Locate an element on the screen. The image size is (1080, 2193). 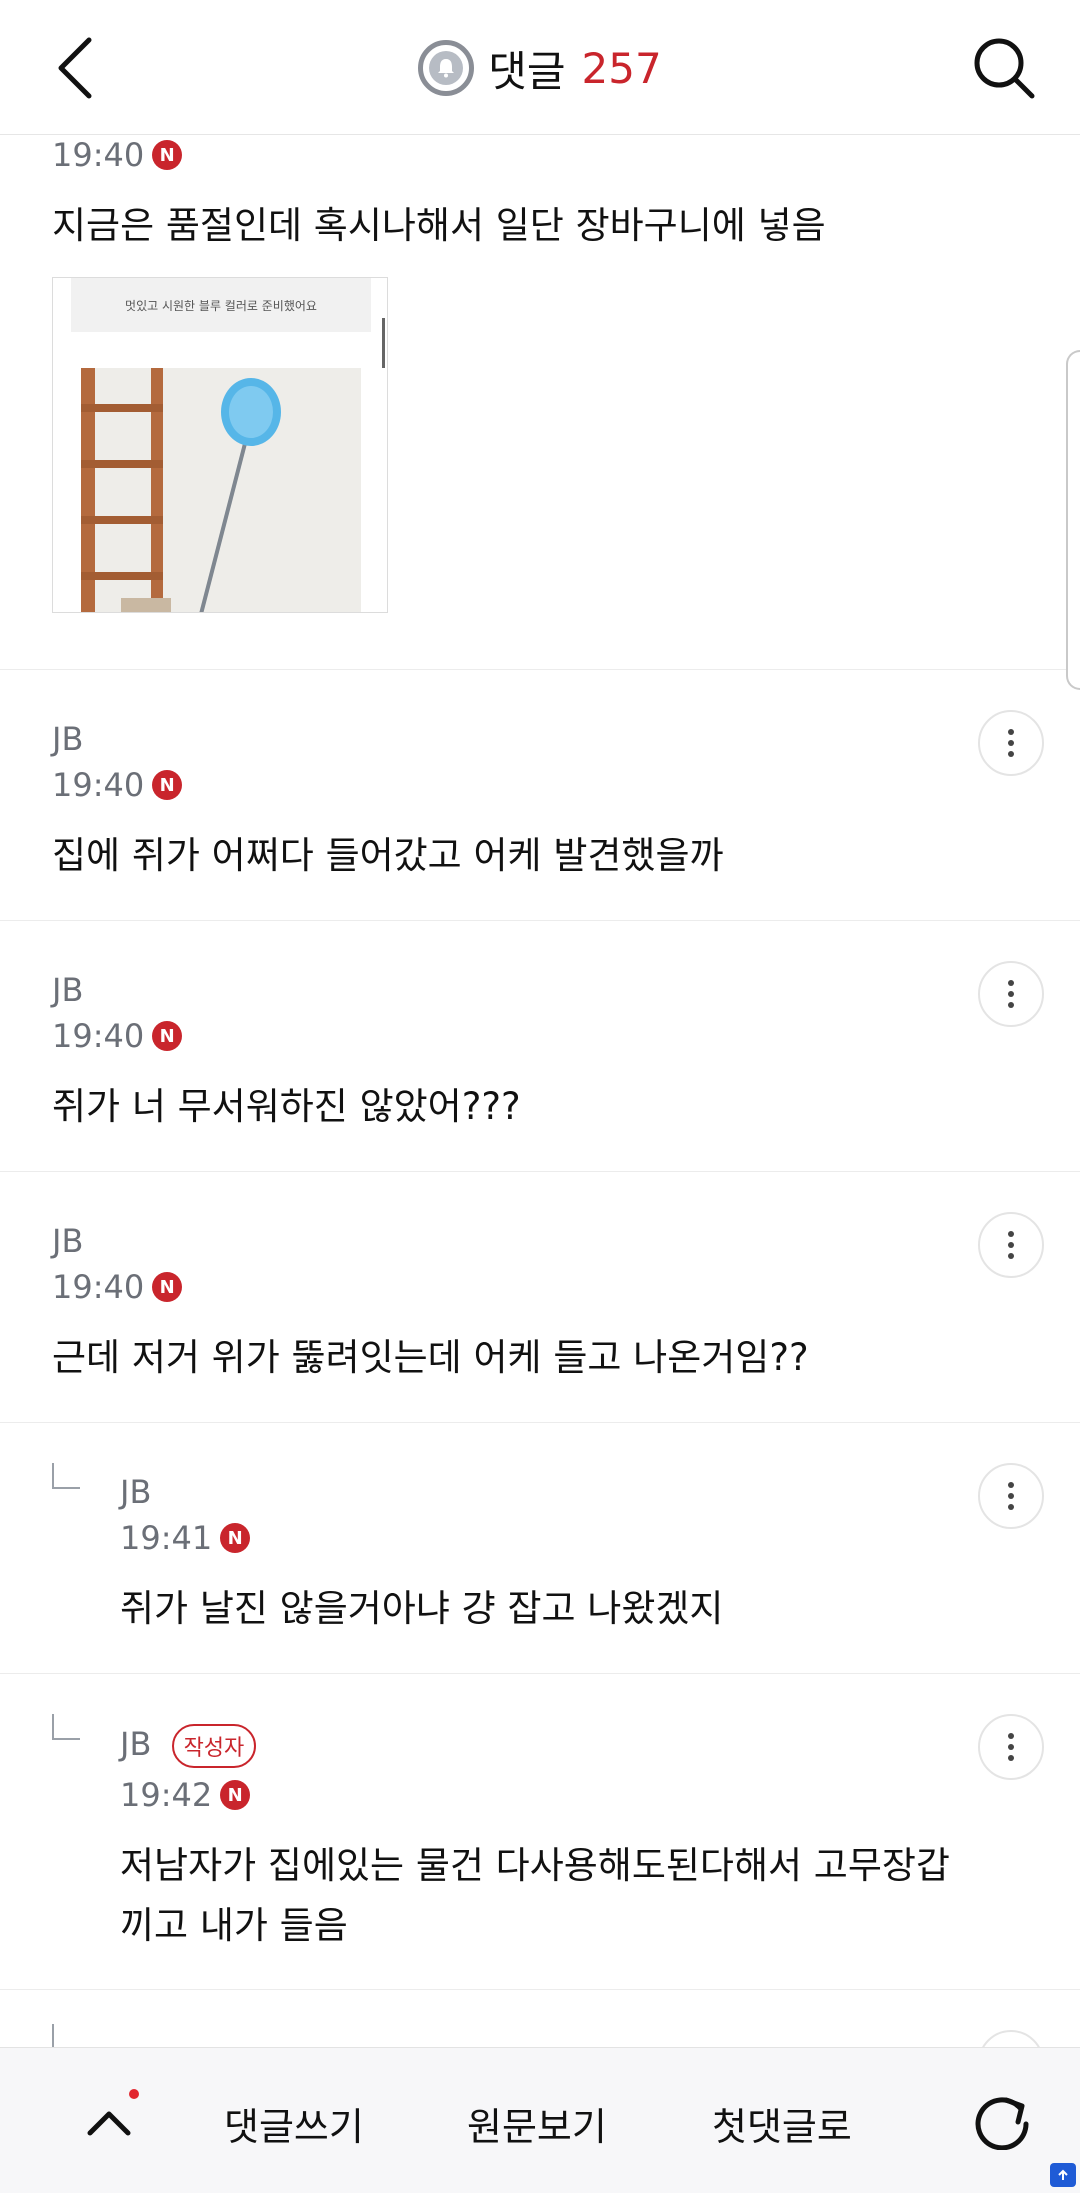
comment-time: 19:42 is located at coordinates (166, 1795).